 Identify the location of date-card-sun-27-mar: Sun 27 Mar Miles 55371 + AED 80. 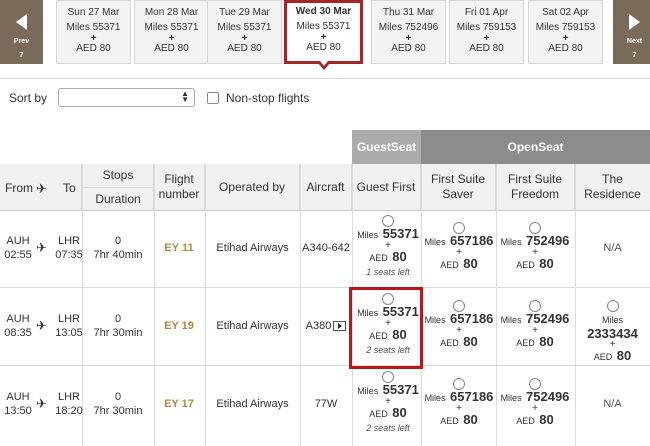
(93, 32).